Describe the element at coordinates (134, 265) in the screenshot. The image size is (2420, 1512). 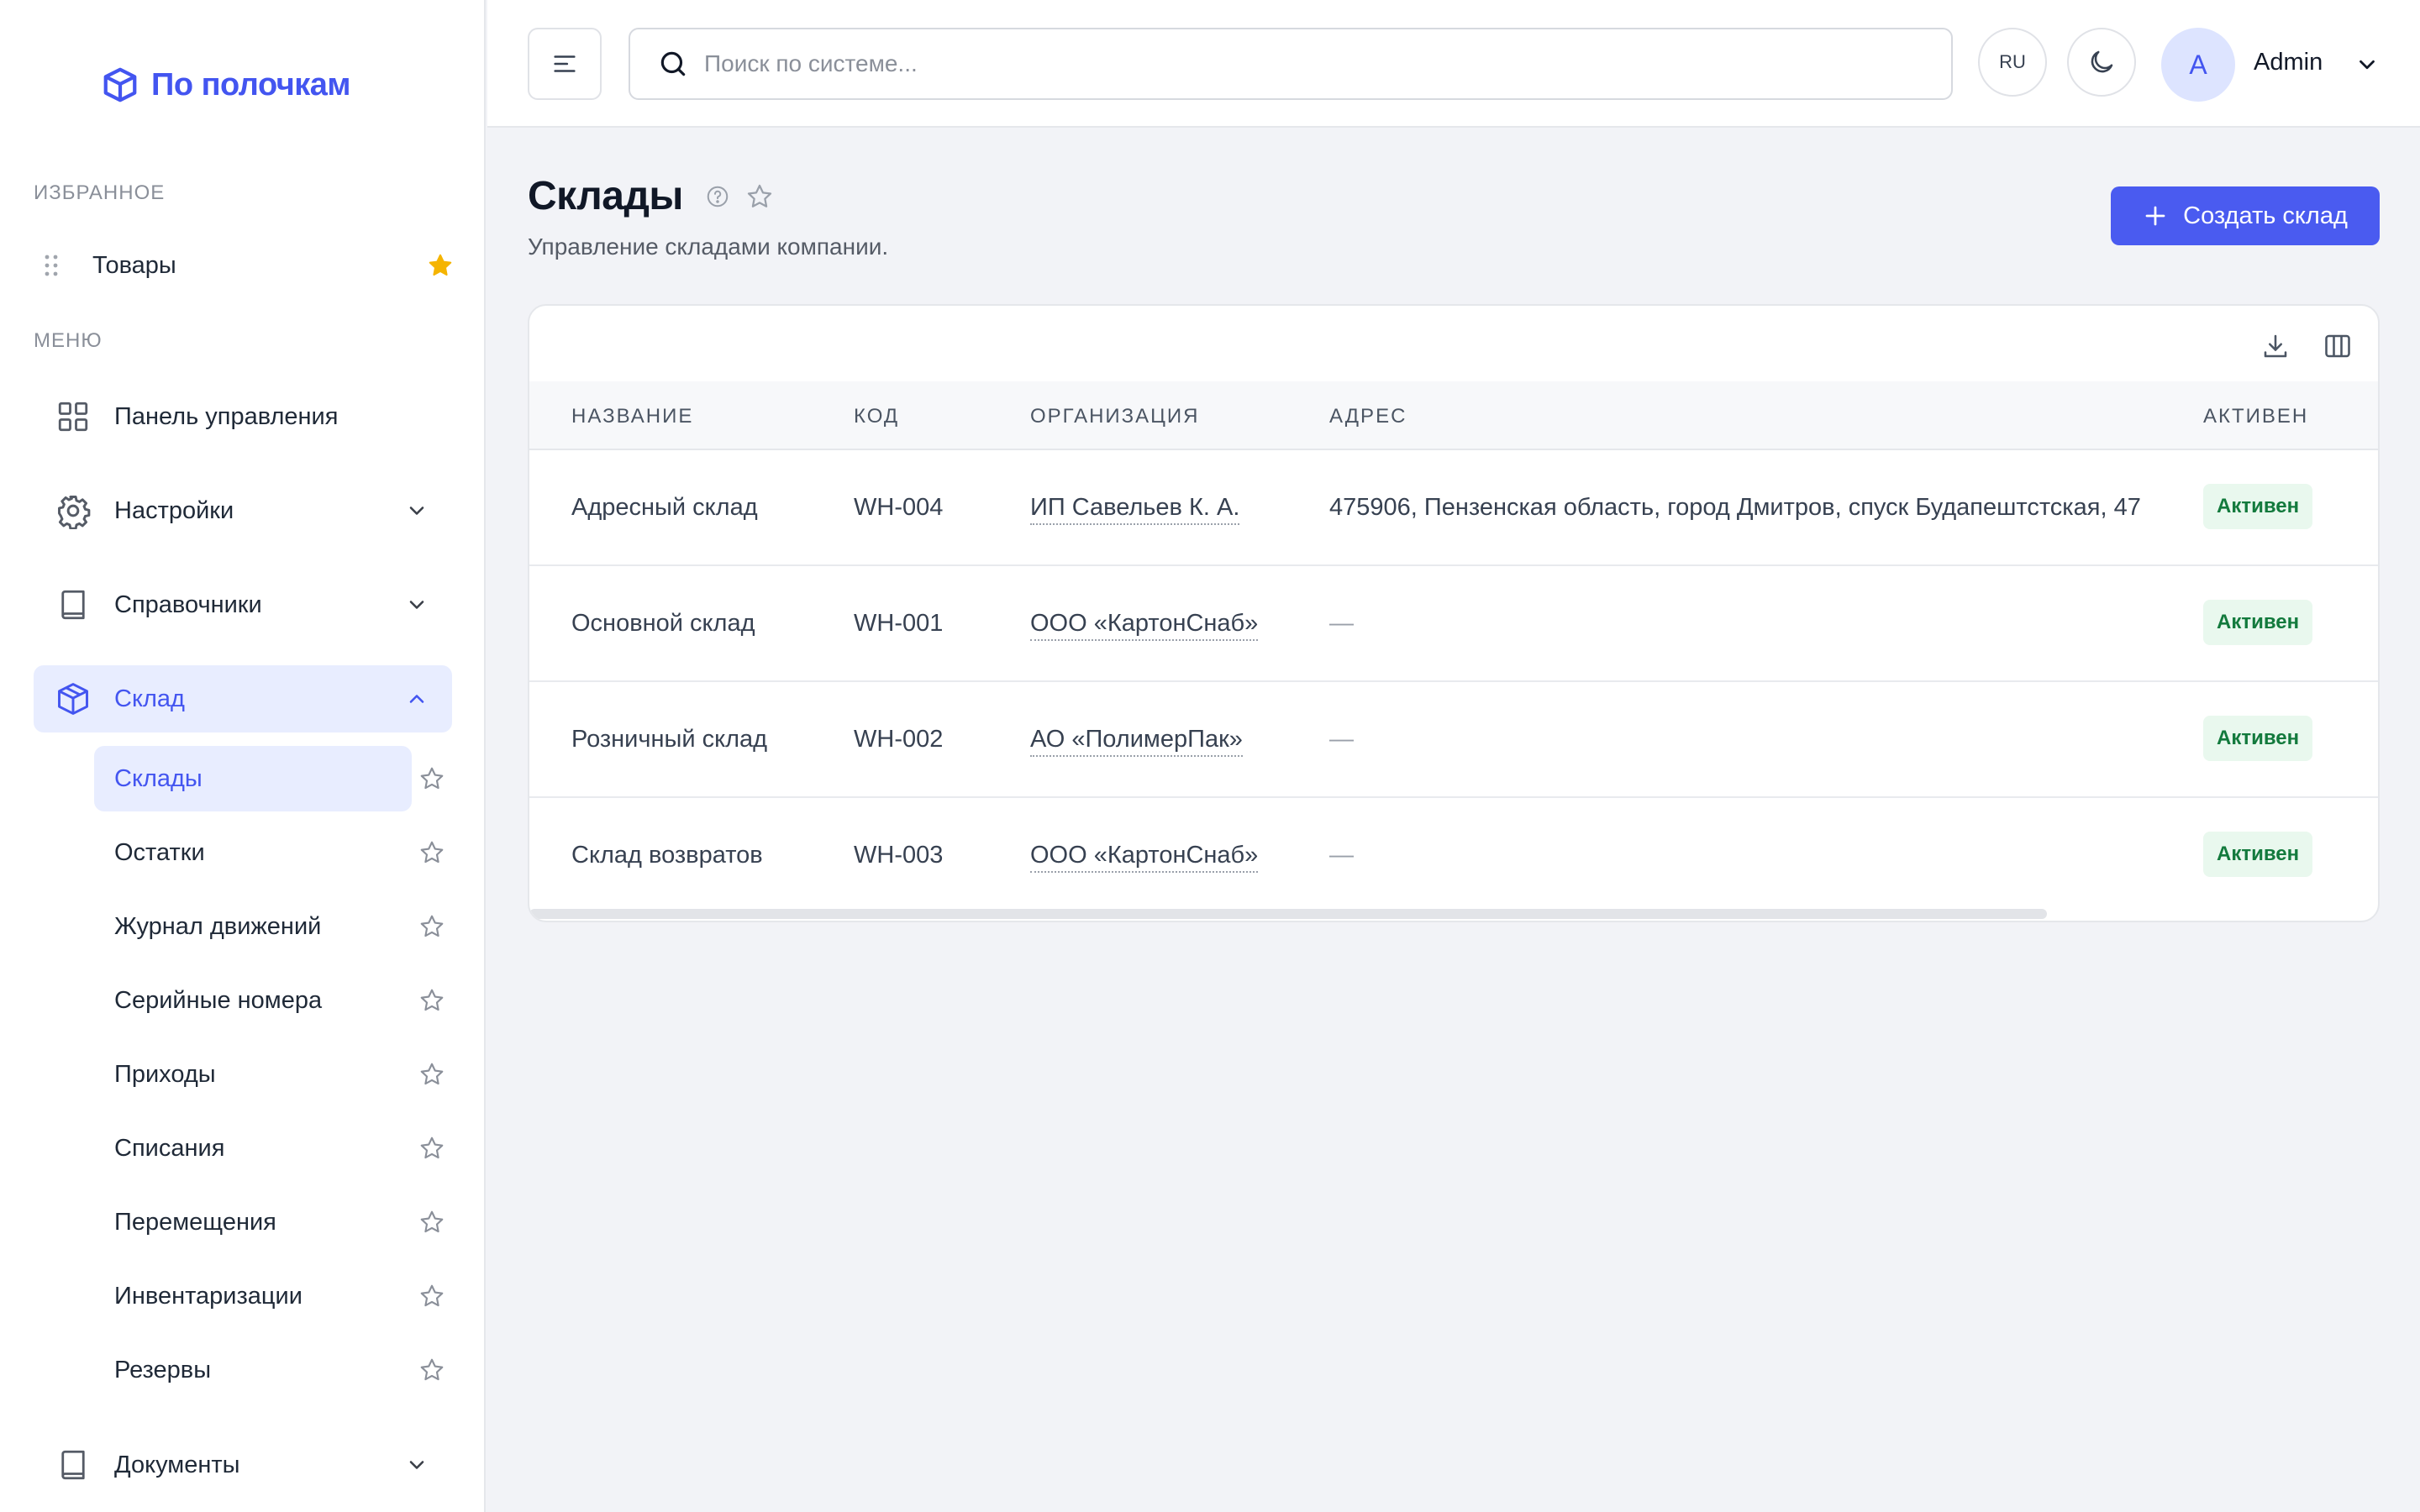
I see `favorite-item-label: Товары` at that location.